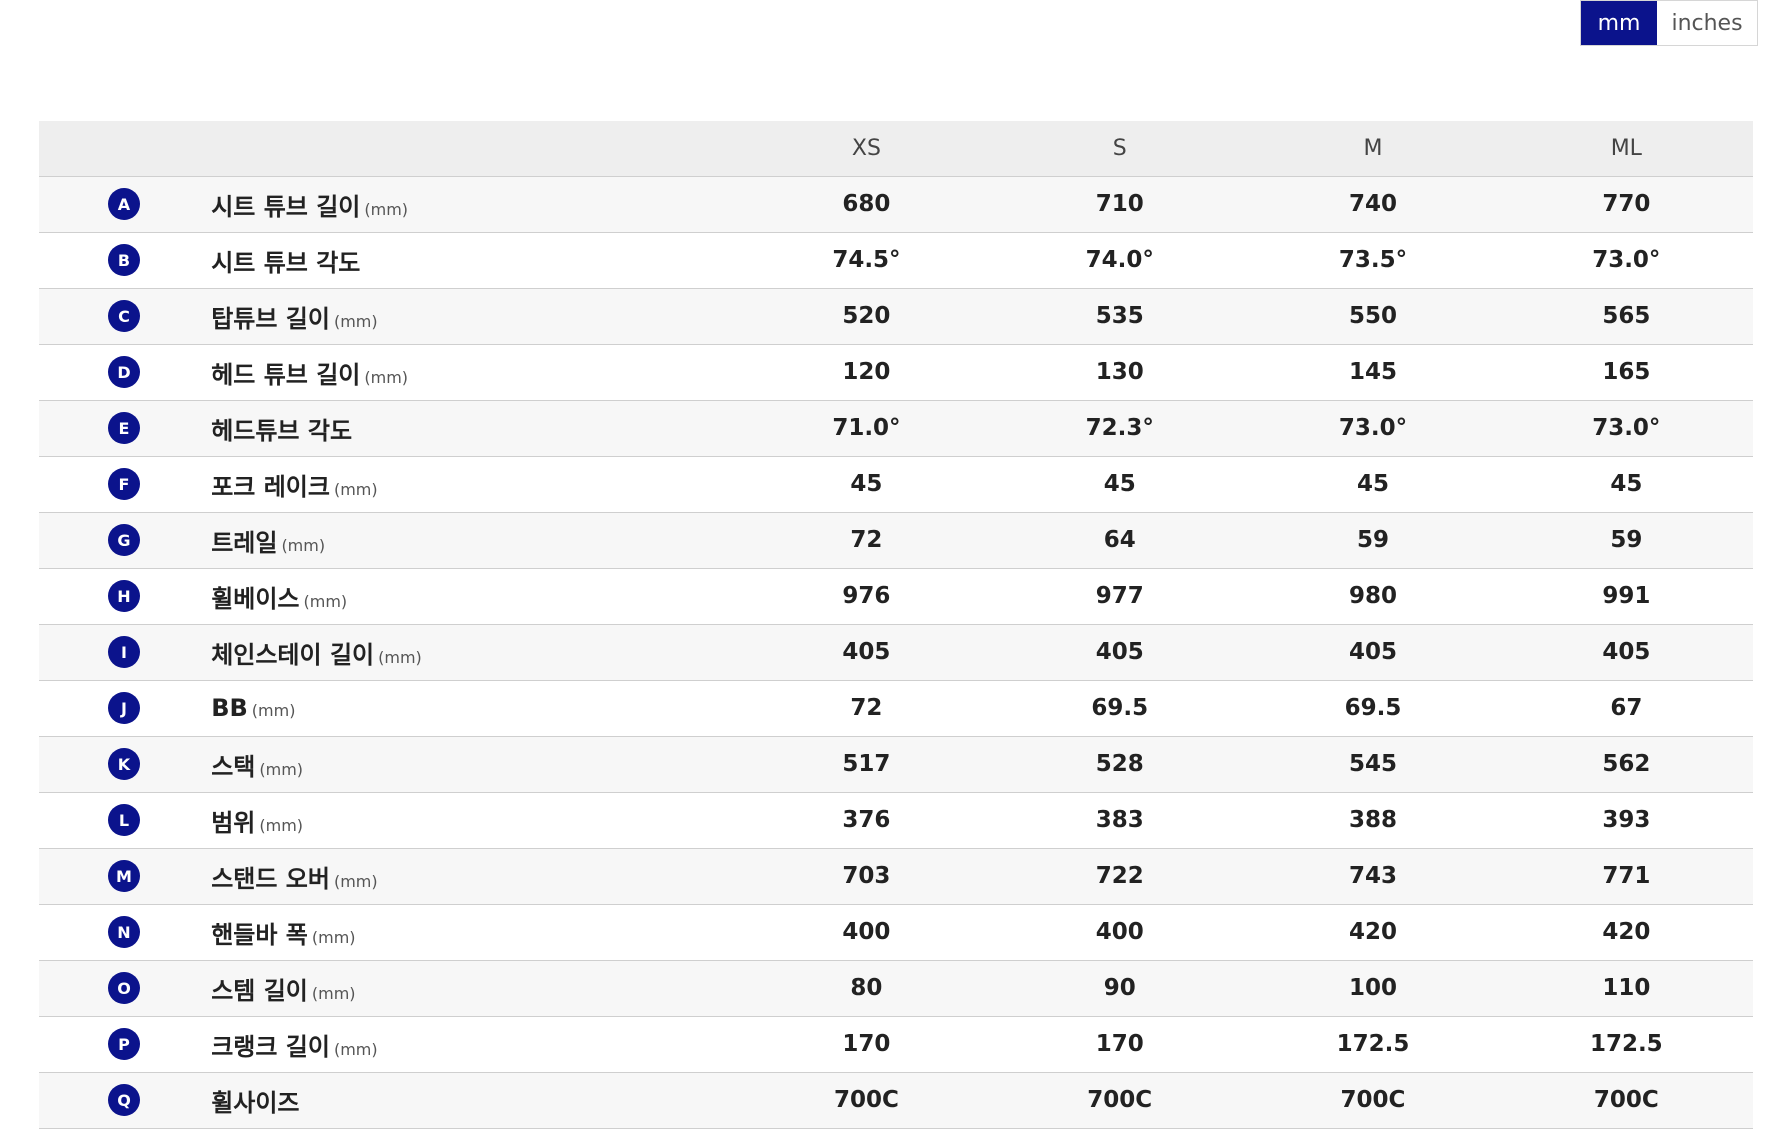  I want to click on row-label-cell: 스템 길이 (mm), so click(475, 988).